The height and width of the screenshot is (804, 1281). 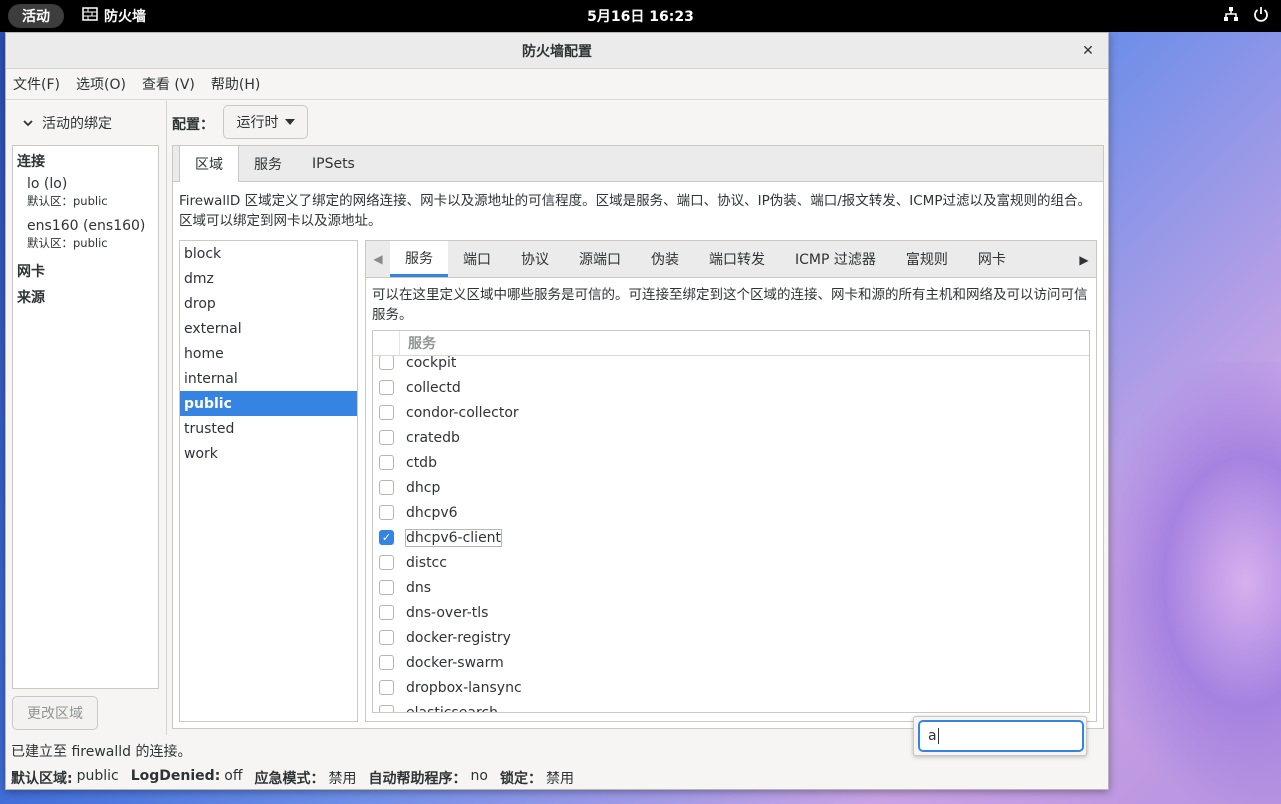 I want to click on zone-tab-services: 服务, so click(x=419, y=259).